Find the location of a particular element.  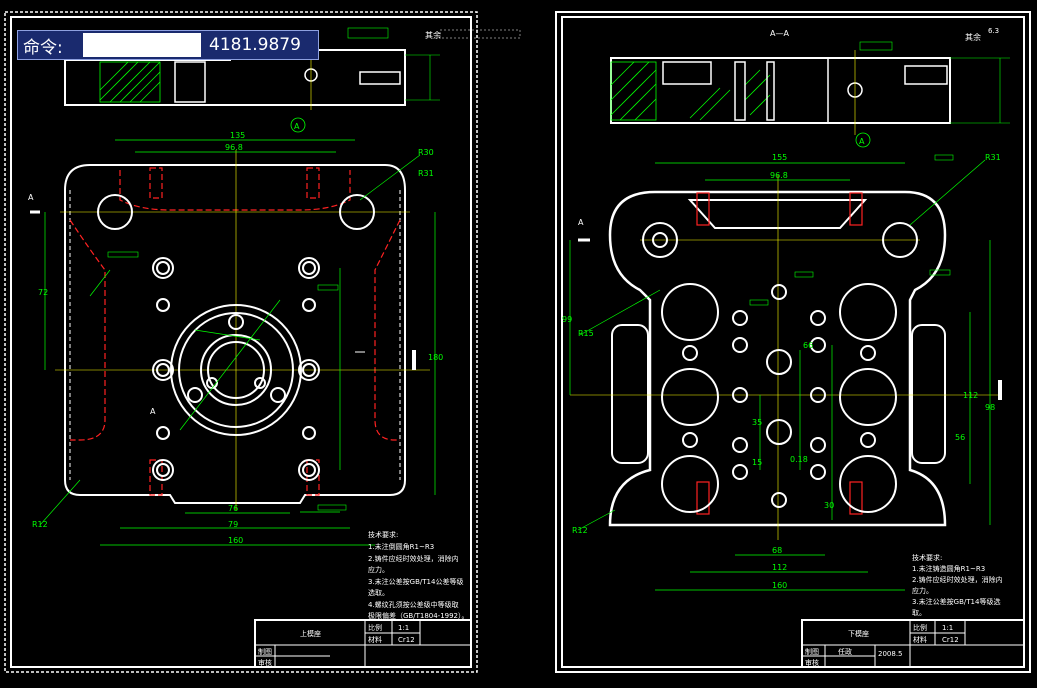

title-material-label-lower: 材料 is located at coordinates (920, 639).